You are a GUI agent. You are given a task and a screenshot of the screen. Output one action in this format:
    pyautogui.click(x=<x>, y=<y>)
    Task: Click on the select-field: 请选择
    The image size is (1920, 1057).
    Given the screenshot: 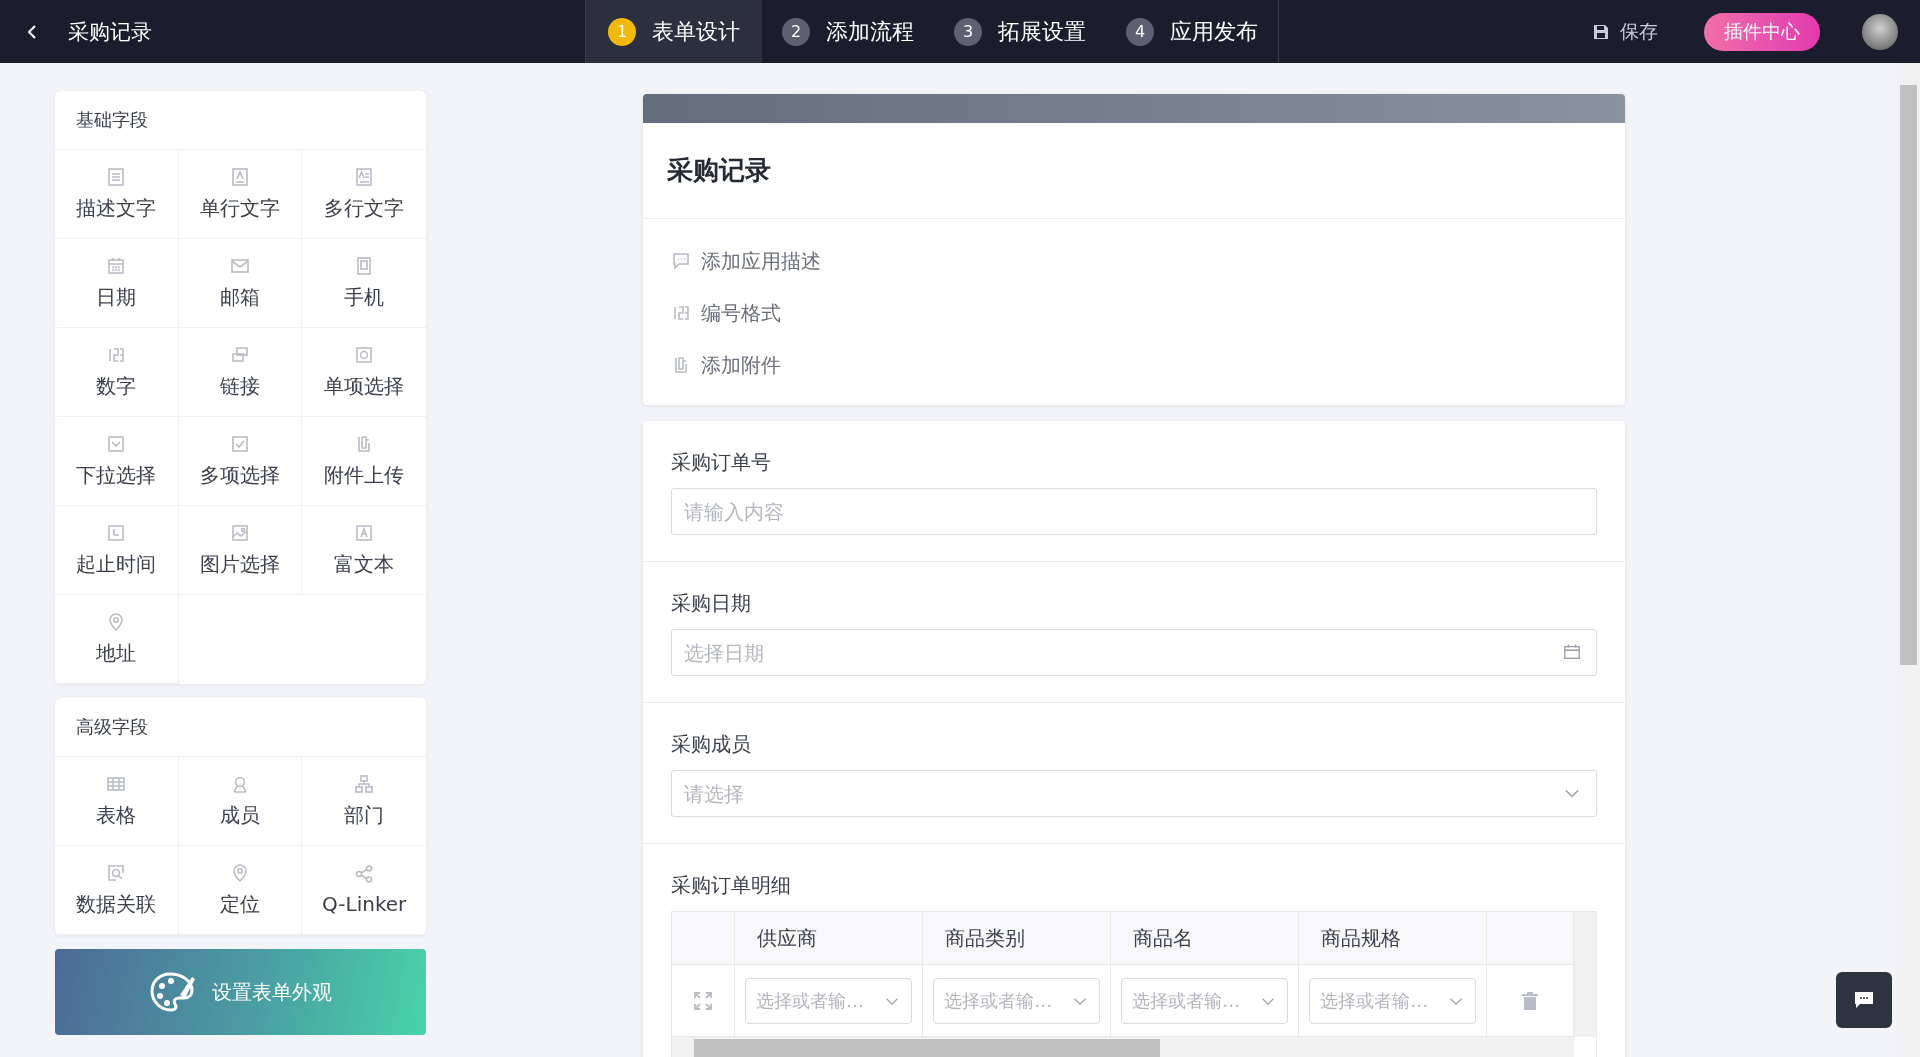 What is the action you would take?
    pyautogui.click(x=1134, y=793)
    